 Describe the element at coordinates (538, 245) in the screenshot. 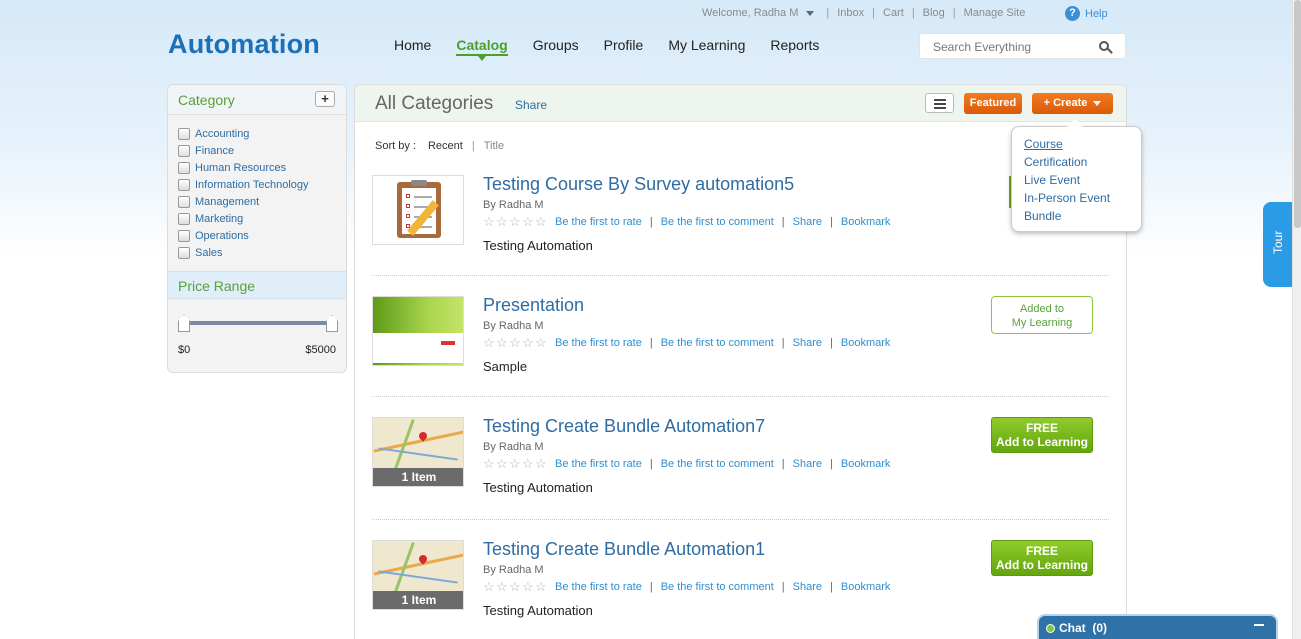

I see `item-description: Testing Automation` at that location.